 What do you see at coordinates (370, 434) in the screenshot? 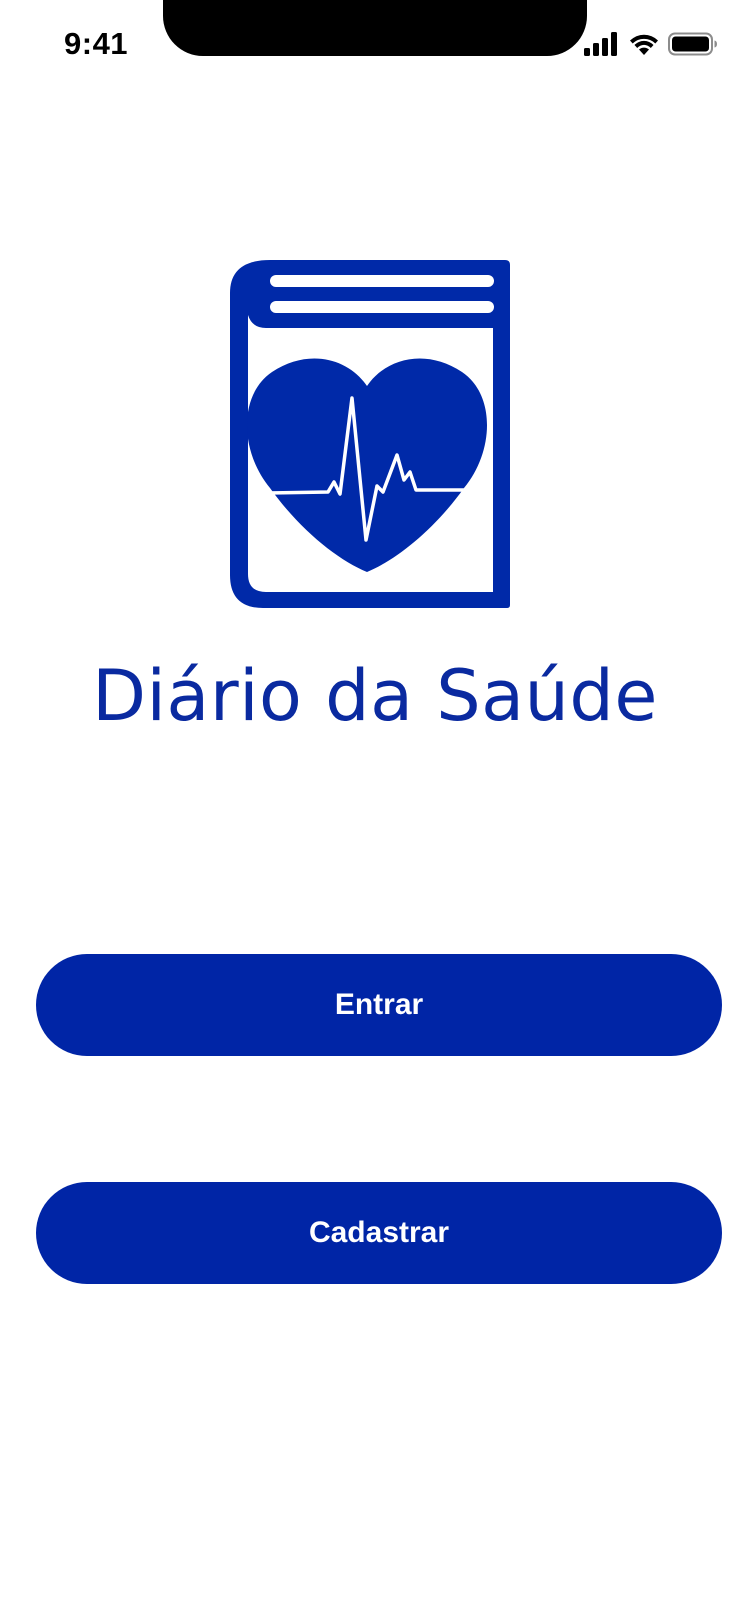
I see `book-heart-logo-icon` at bounding box center [370, 434].